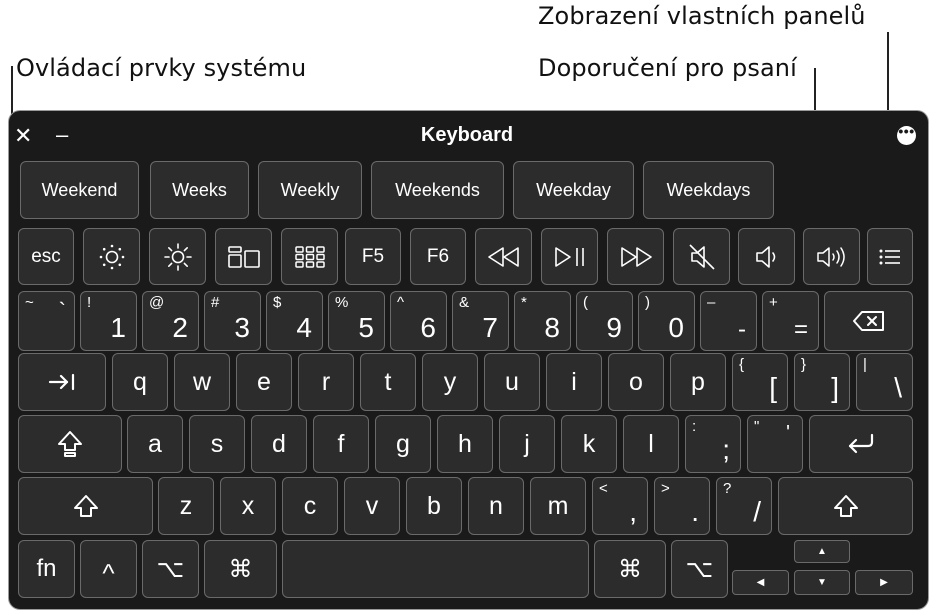 The width and height of the screenshot is (934, 612). I want to click on suggestion-weekday: Weekday, so click(573, 190).